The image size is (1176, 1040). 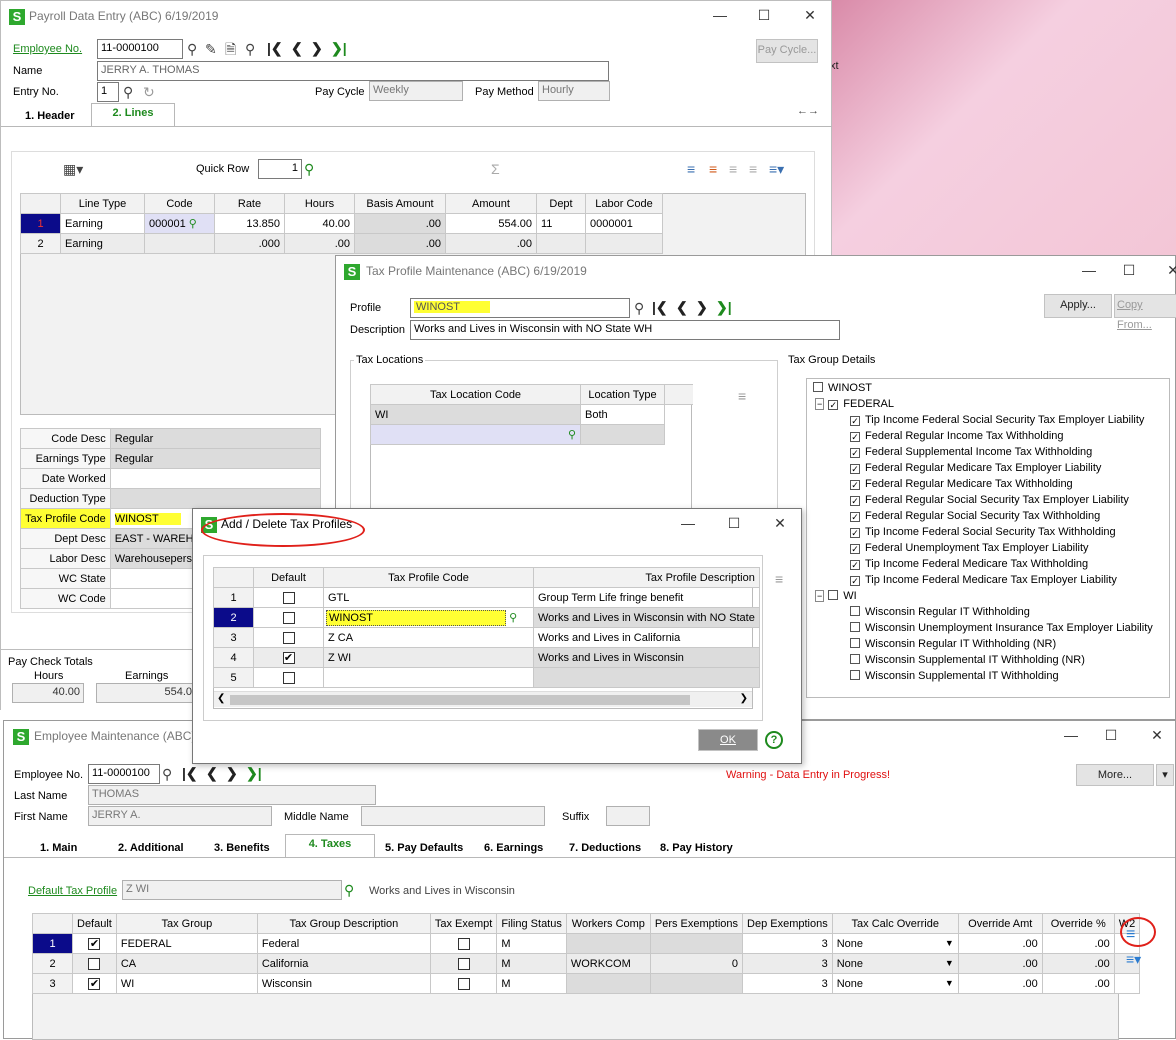 I want to click on grid-layout-icon: ▦▾, so click(x=73, y=169).